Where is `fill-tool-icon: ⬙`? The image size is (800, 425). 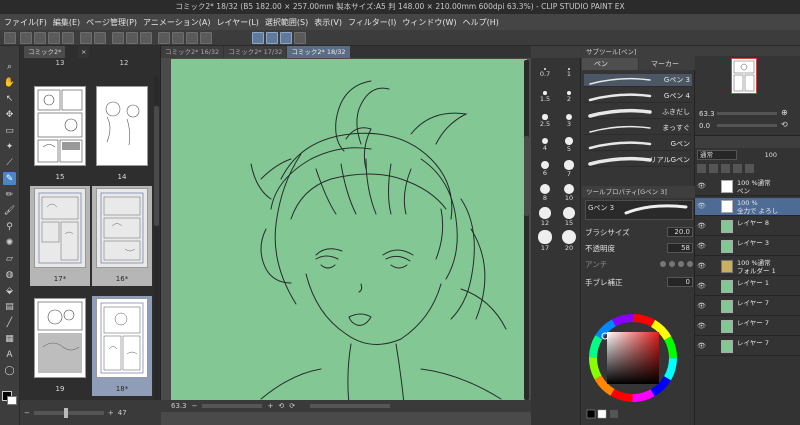 fill-tool-icon: ⬙ is located at coordinates (9, 290).